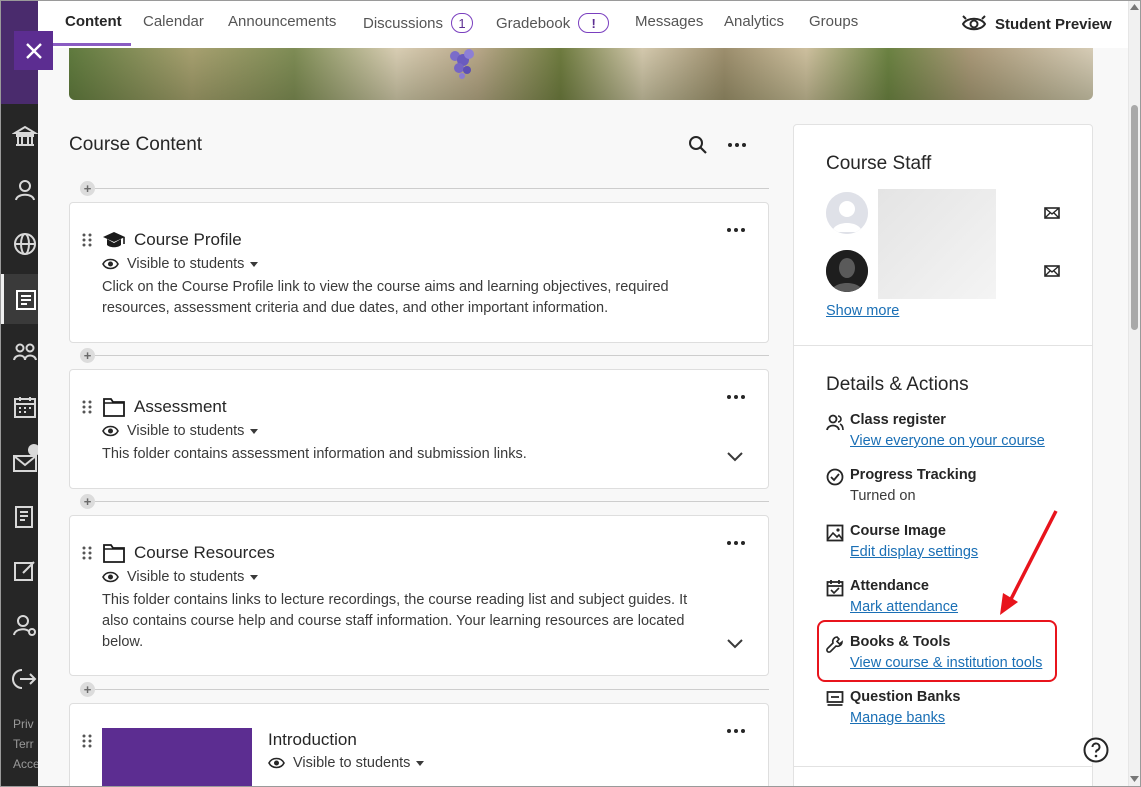 This screenshot has width=1141, height=787. Describe the element at coordinates (2, 299) in the screenshot. I see `rail-active-indicator` at that location.